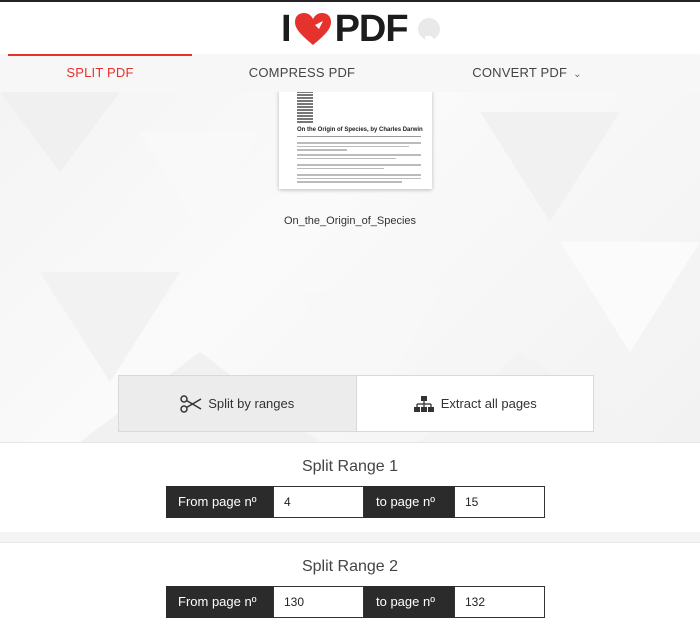 This screenshot has width=700, height=629. I want to click on nav-split-pdf-label: SPLIT PDF, so click(100, 72).